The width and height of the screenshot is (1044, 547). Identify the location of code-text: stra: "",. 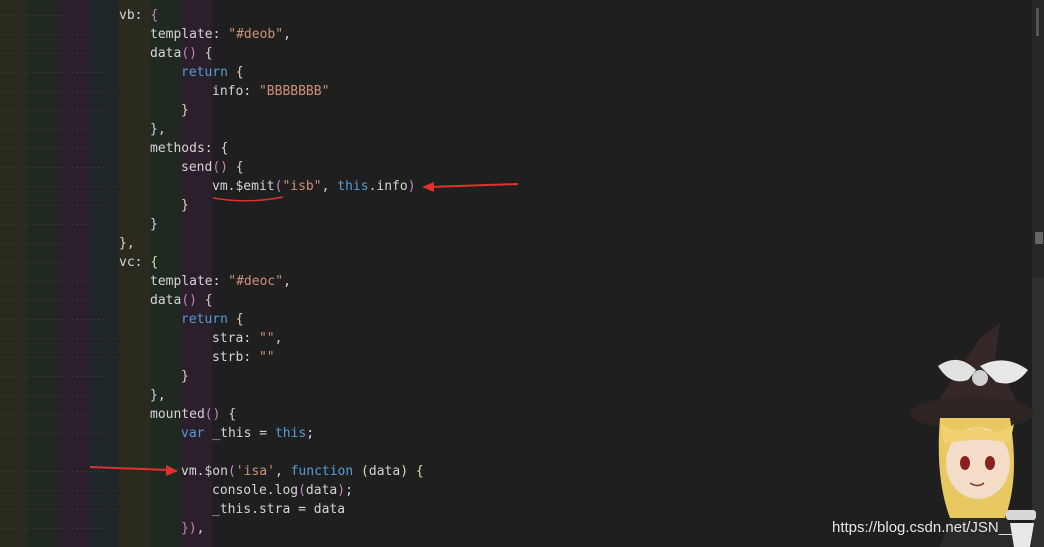
(247, 338).